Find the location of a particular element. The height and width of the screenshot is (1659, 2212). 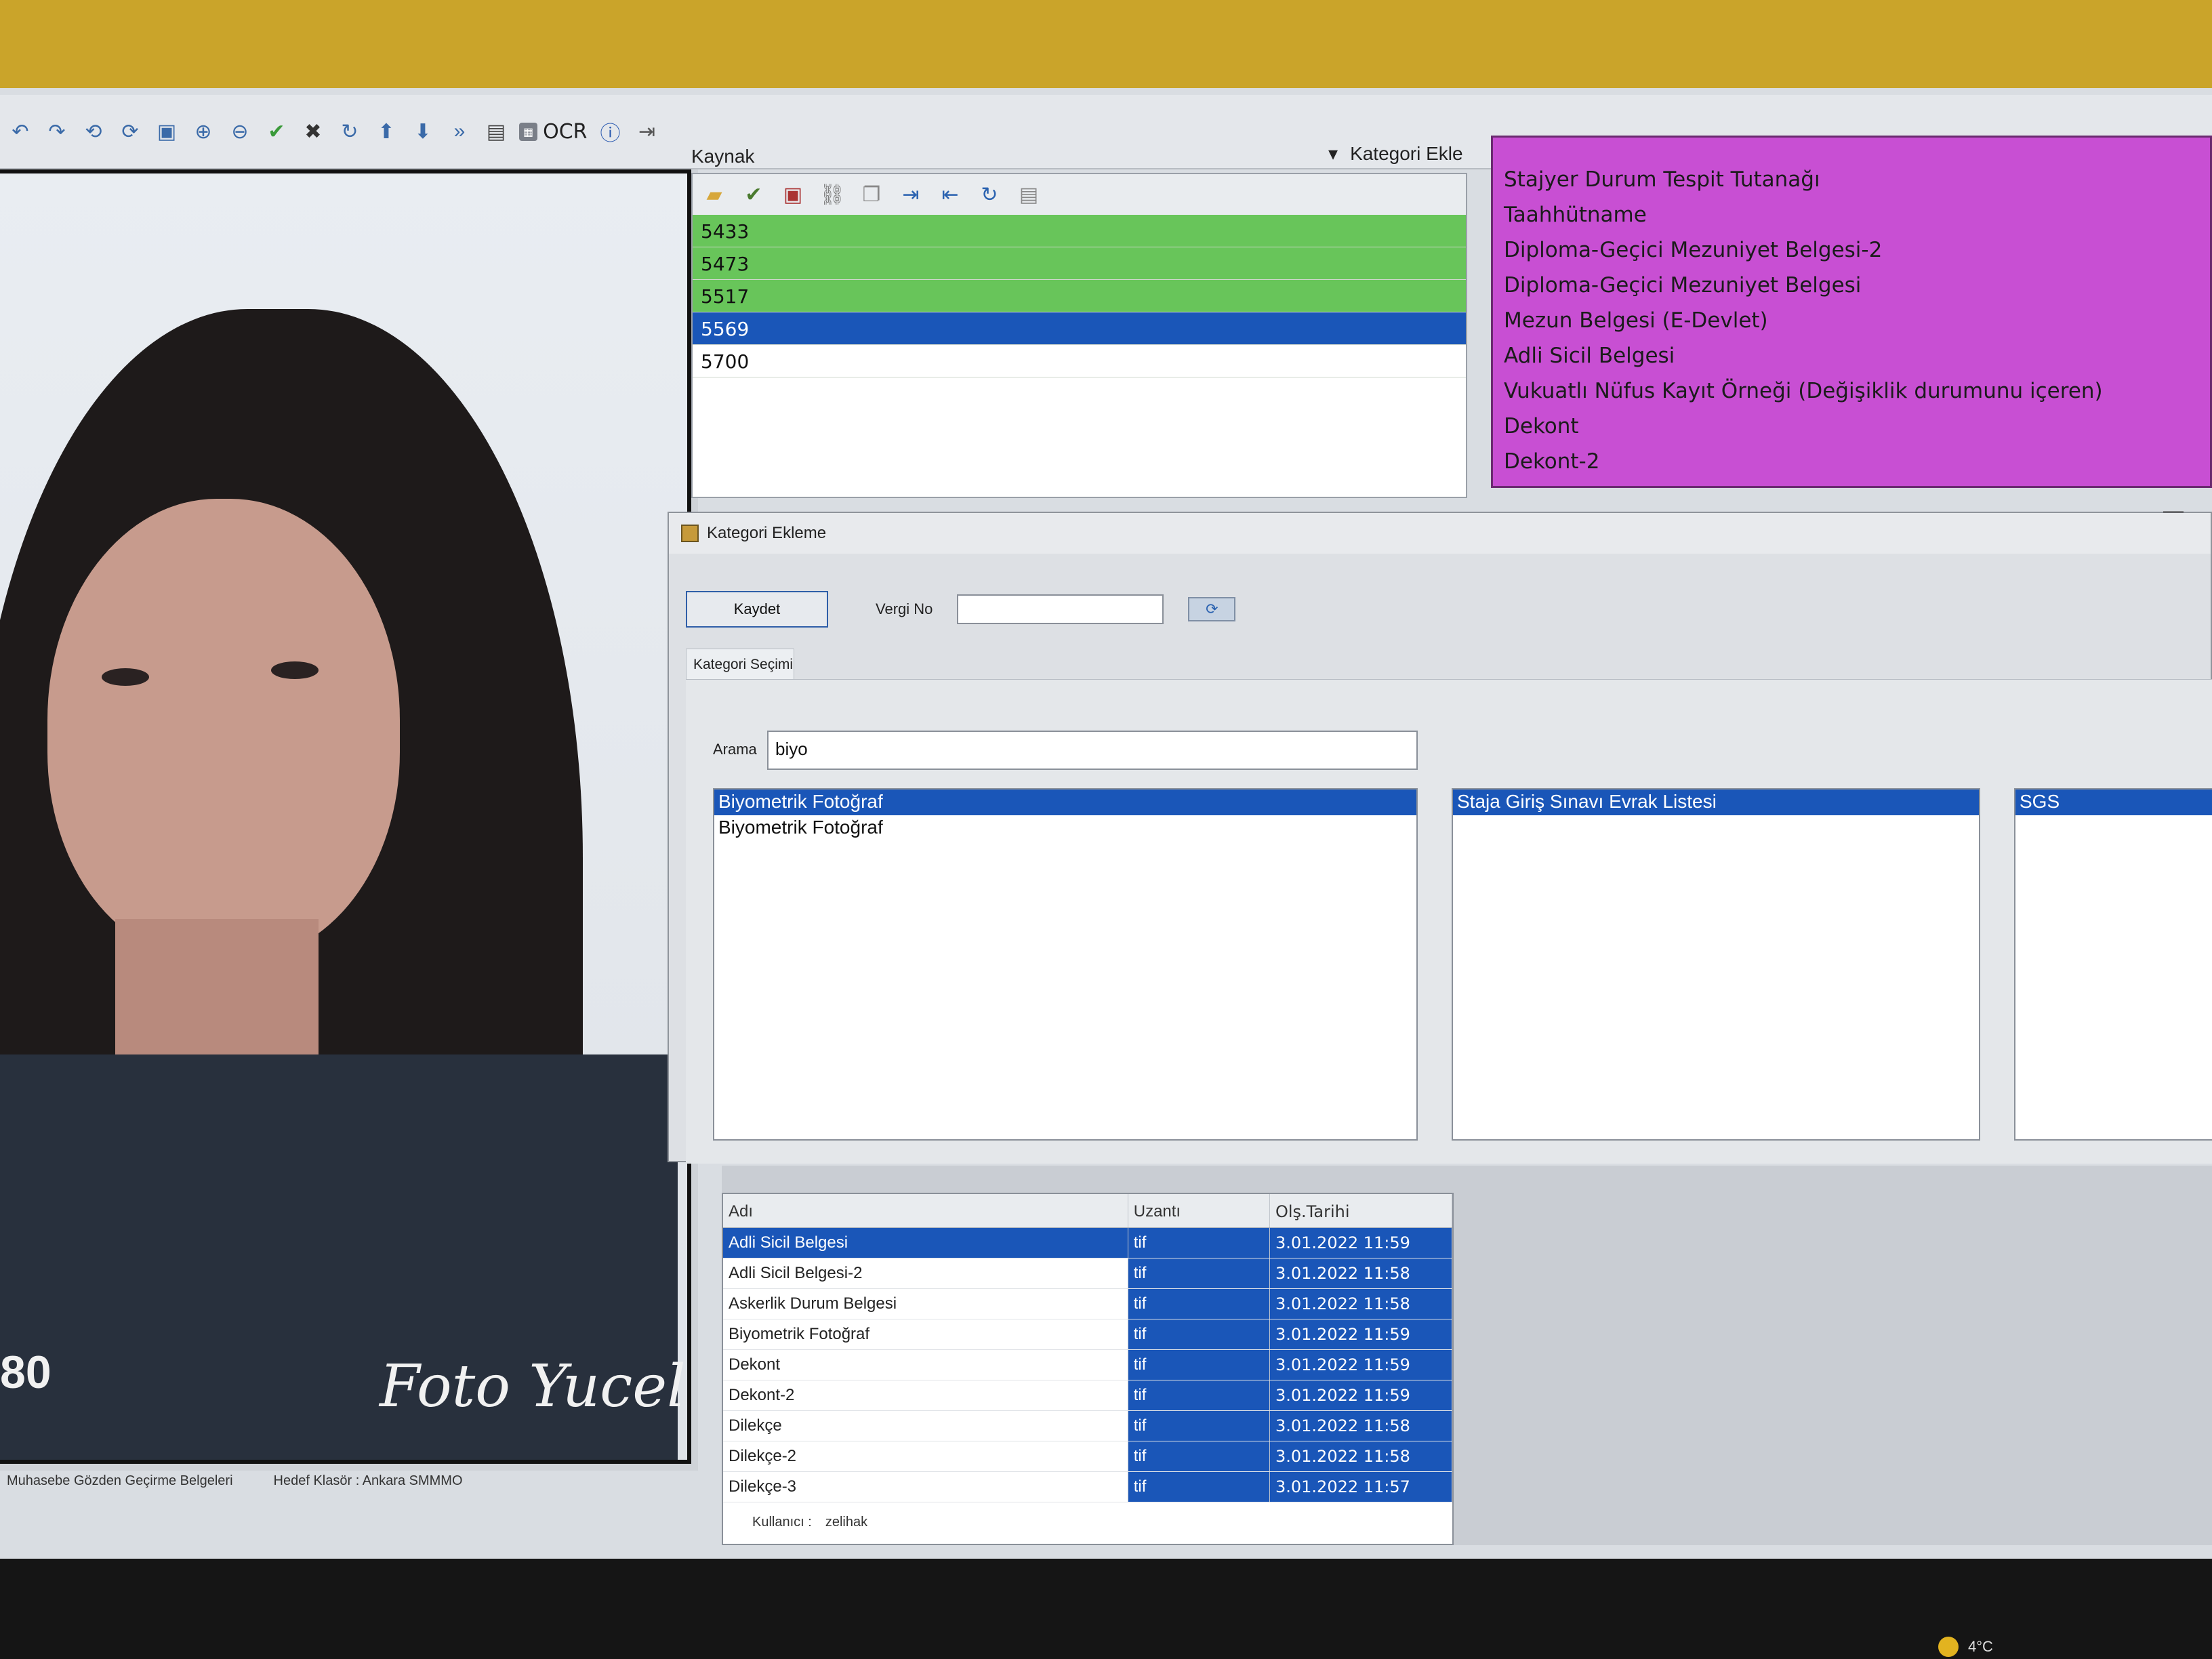

ocr-label: OCR is located at coordinates (565, 132).